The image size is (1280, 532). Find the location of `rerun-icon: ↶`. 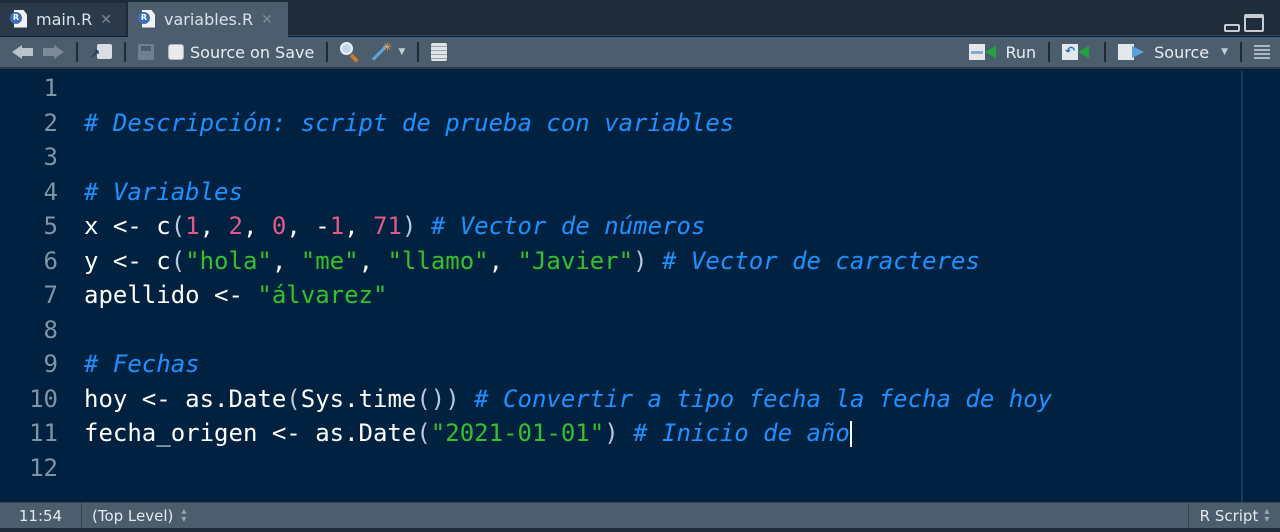

rerun-icon: ↶ is located at coordinates (1077, 52).